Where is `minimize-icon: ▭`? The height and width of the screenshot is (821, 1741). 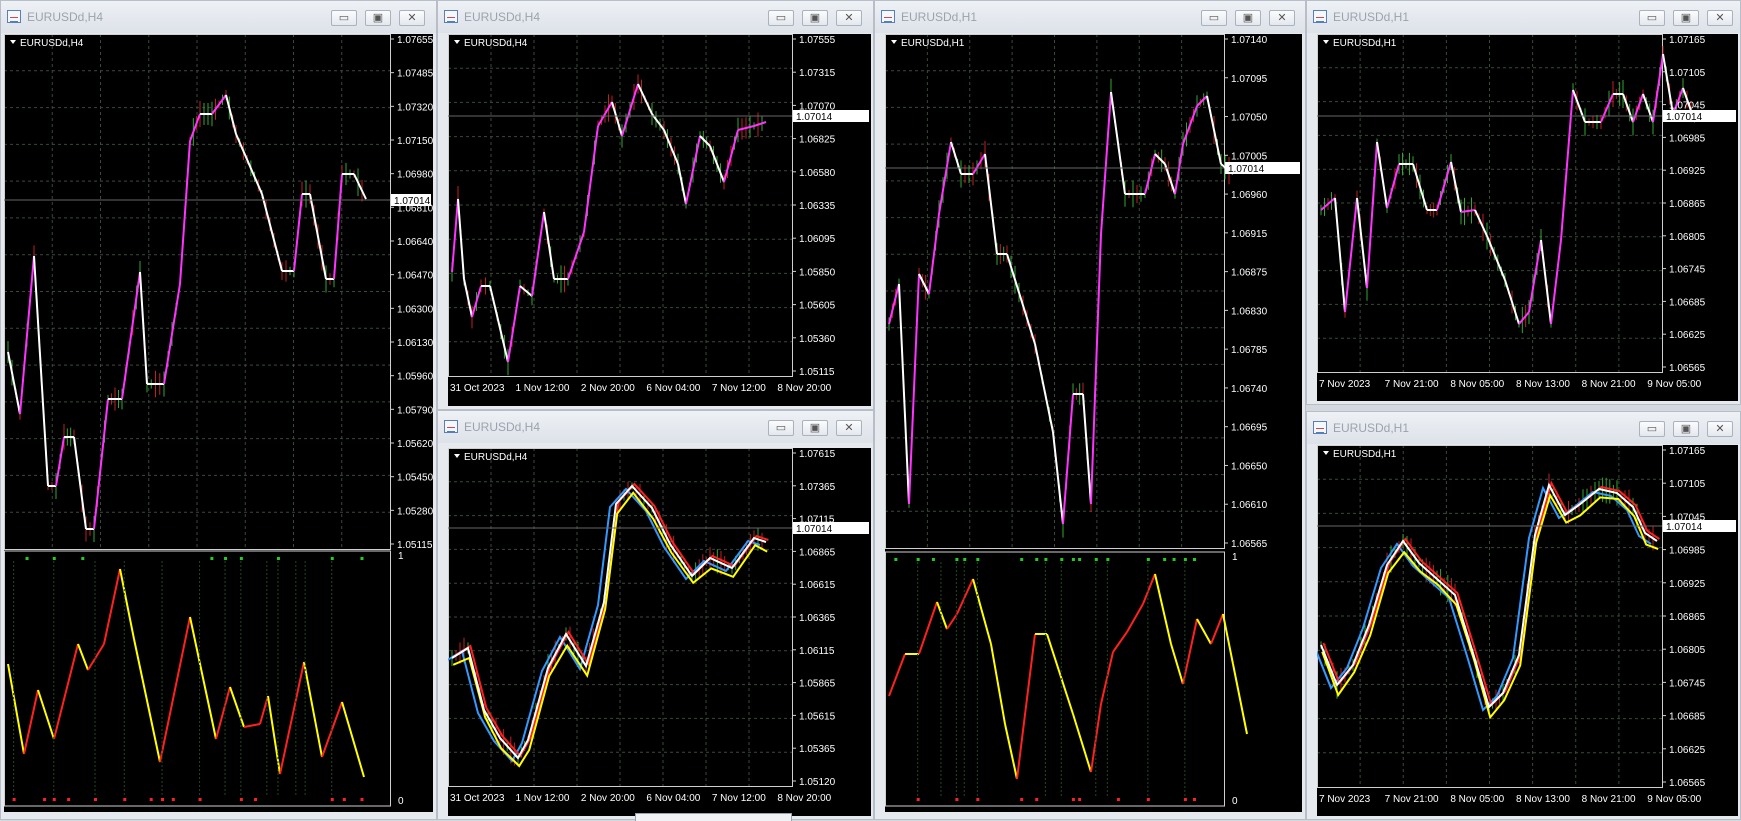 minimize-icon: ▭ is located at coordinates (1652, 18).